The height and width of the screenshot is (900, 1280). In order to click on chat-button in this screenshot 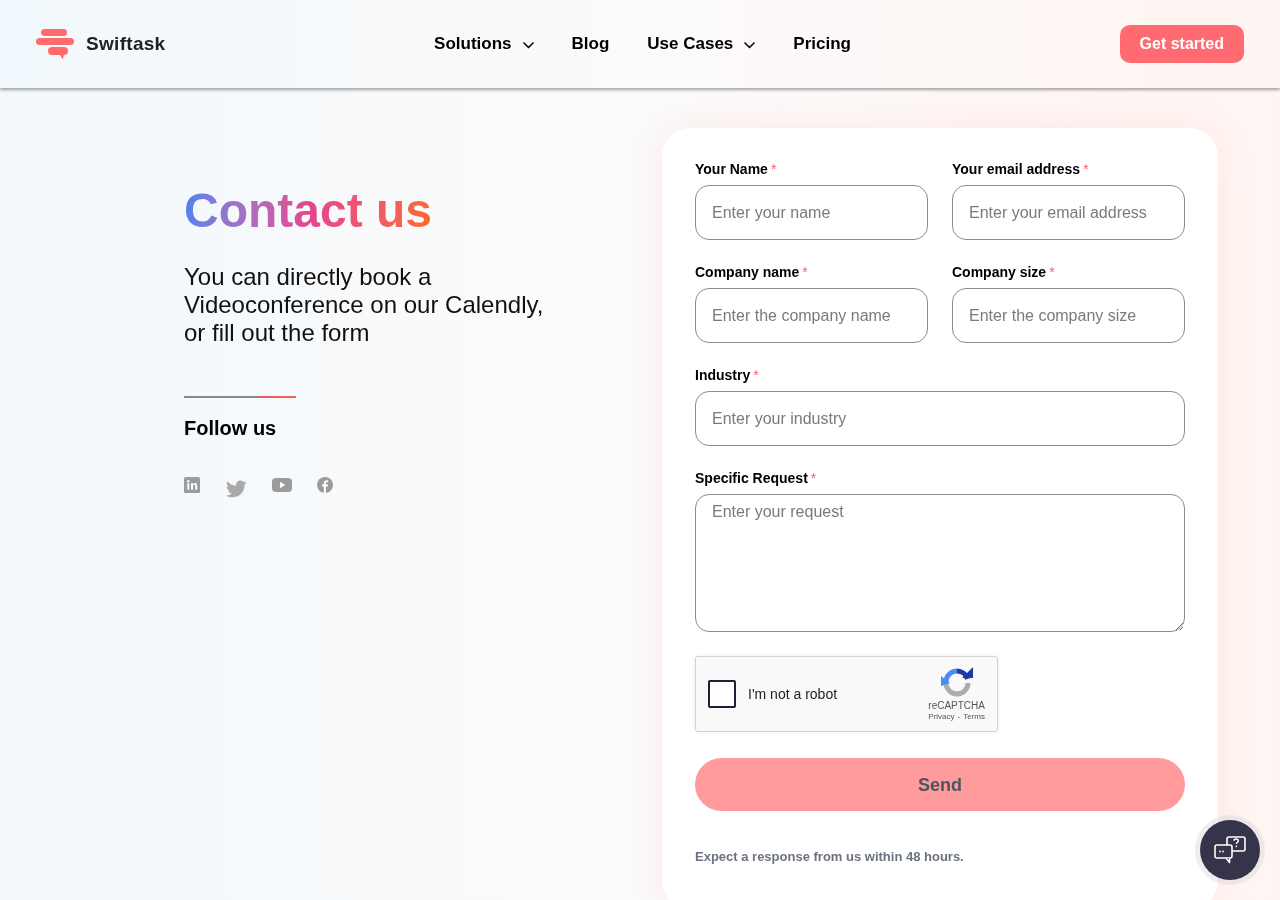, I will do `click(1230, 850)`.